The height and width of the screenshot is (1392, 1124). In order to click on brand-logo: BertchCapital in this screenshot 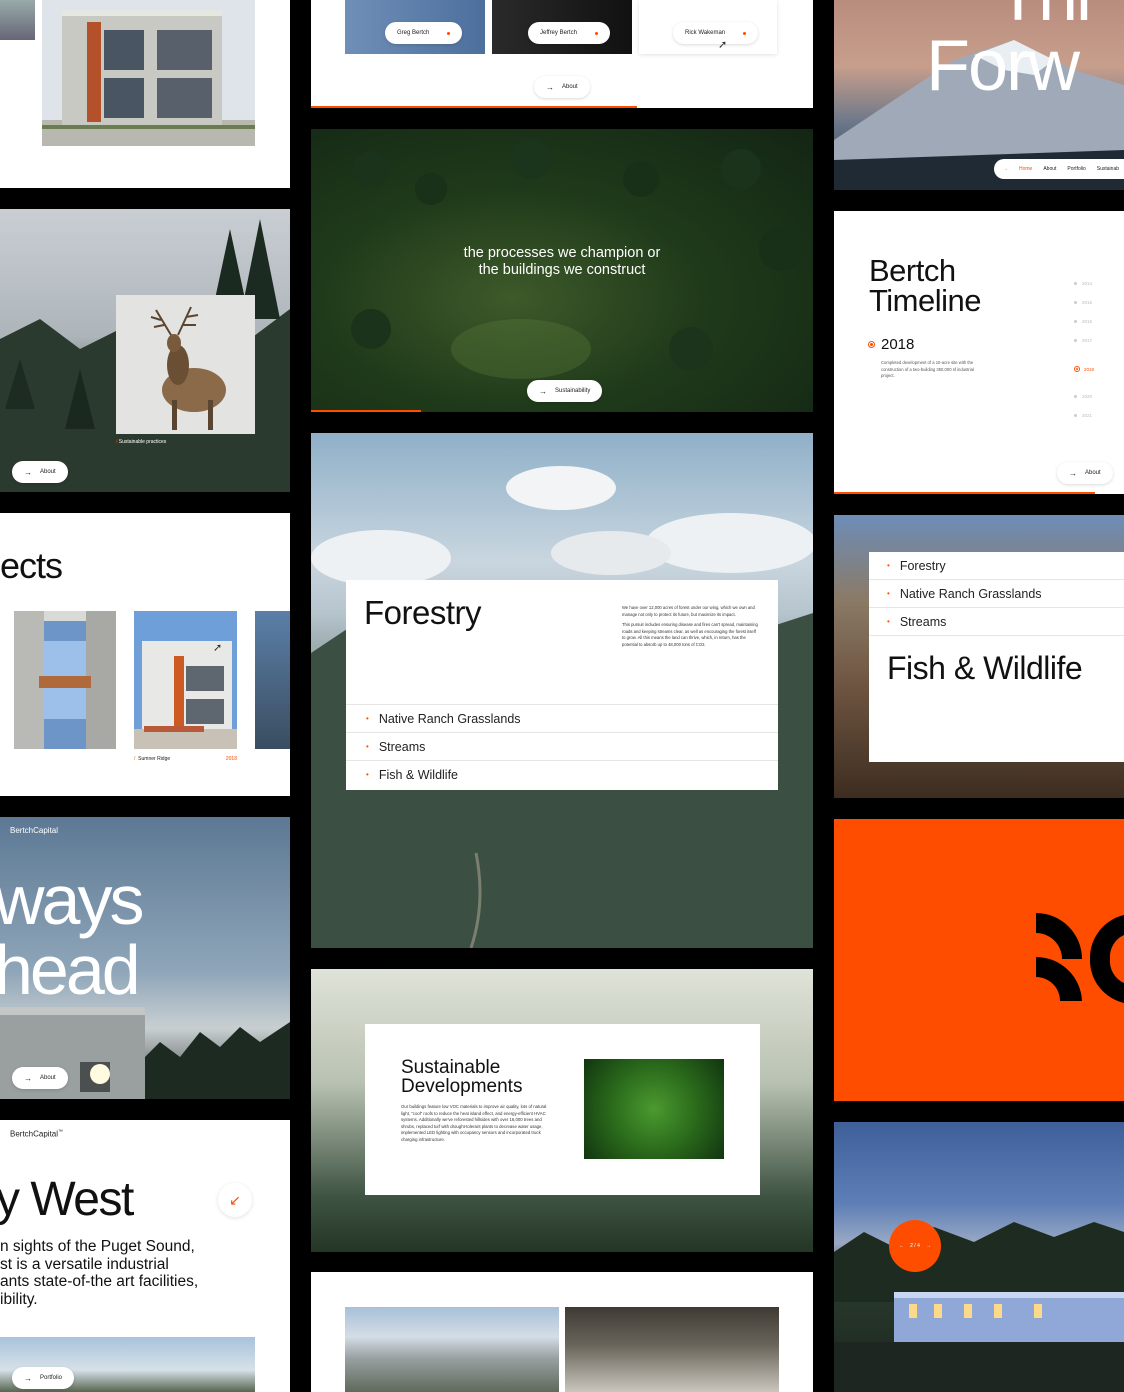, I will do `click(34, 830)`.